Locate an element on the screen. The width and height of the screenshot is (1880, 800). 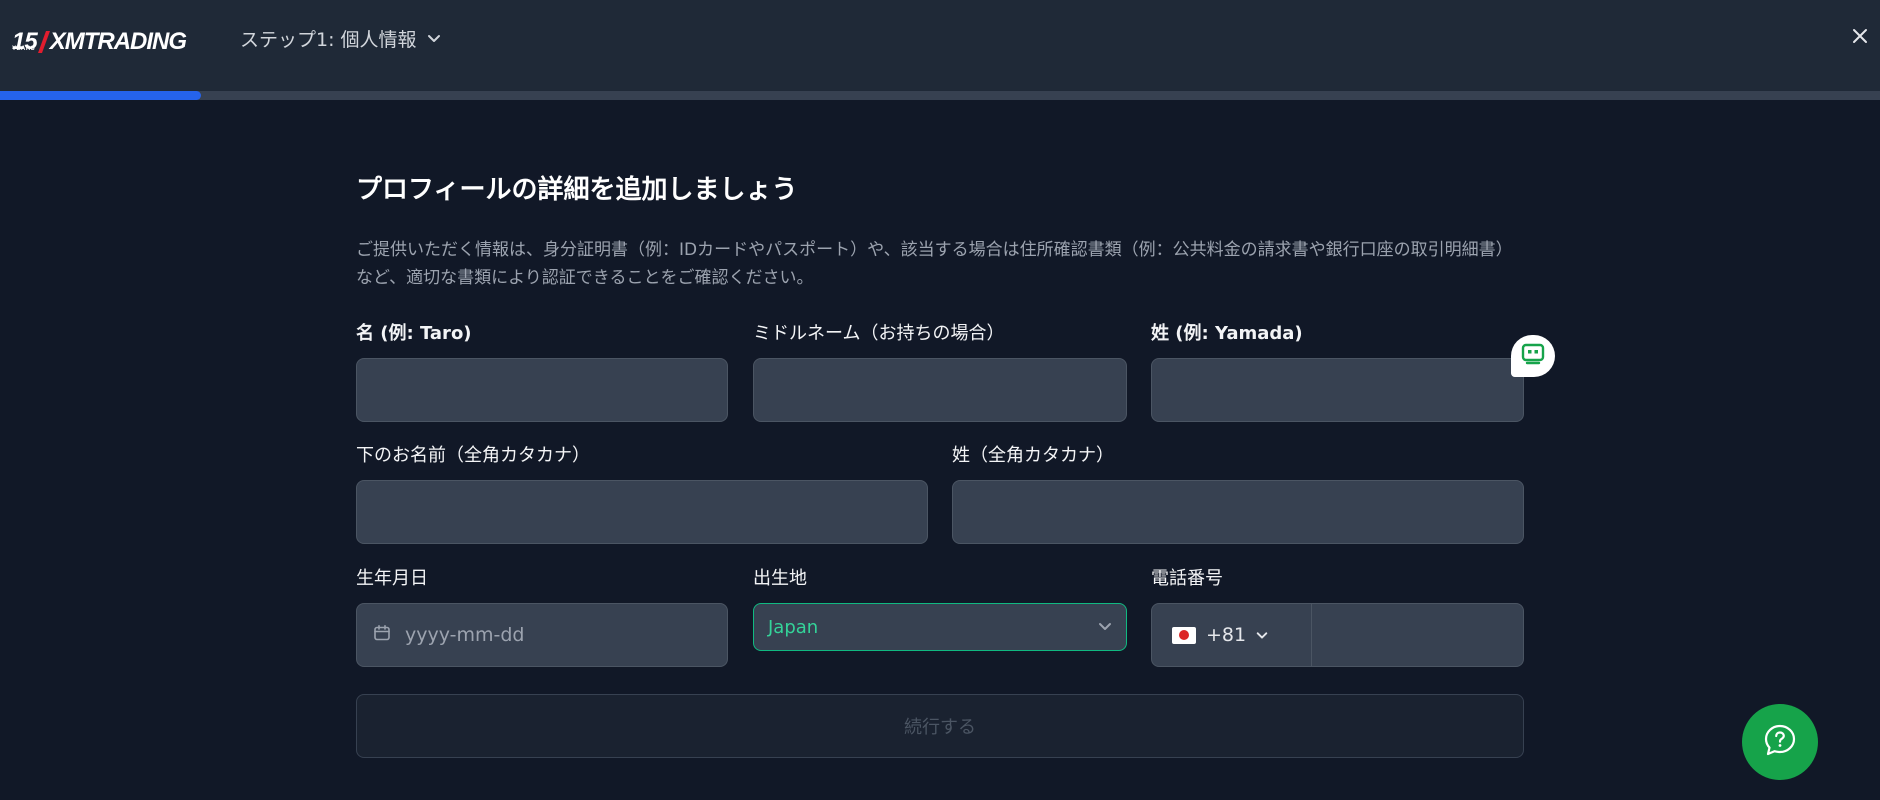
step-label: ステップ1: 個人情報 is located at coordinates (328, 39).